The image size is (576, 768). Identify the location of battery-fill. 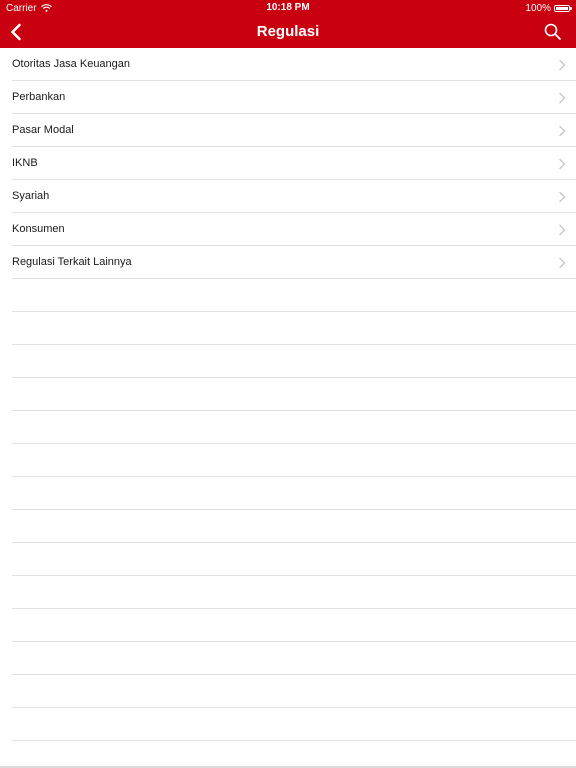
(562, 8).